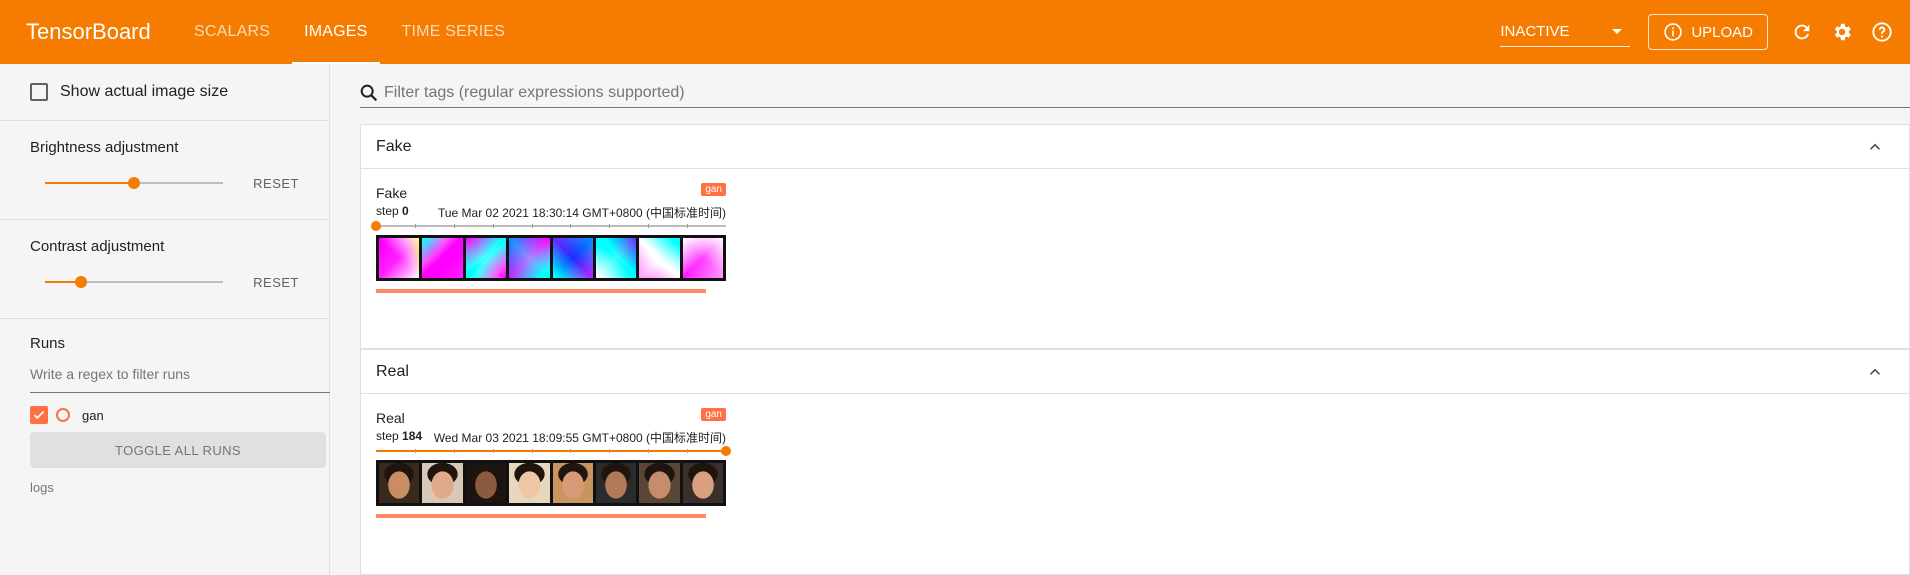 This screenshot has width=1910, height=575. What do you see at coordinates (144, 91) in the screenshot?
I see `show-actual-size-label: Show actual image size` at bounding box center [144, 91].